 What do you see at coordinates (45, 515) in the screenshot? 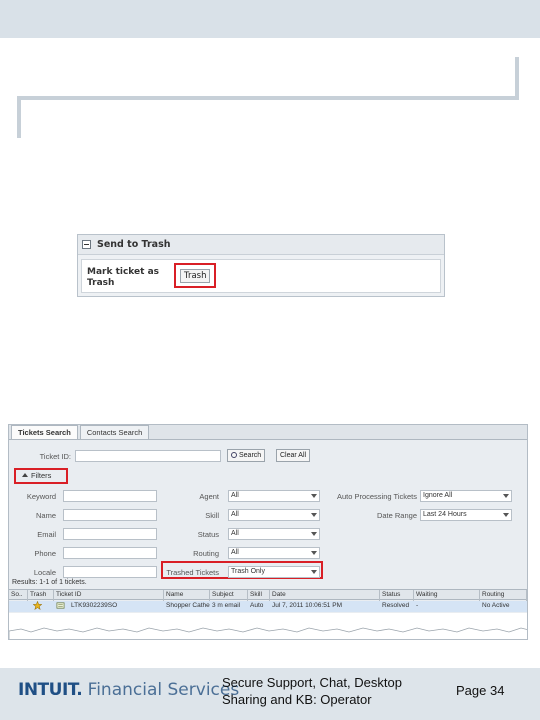
I see `name-label: Name` at bounding box center [45, 515].